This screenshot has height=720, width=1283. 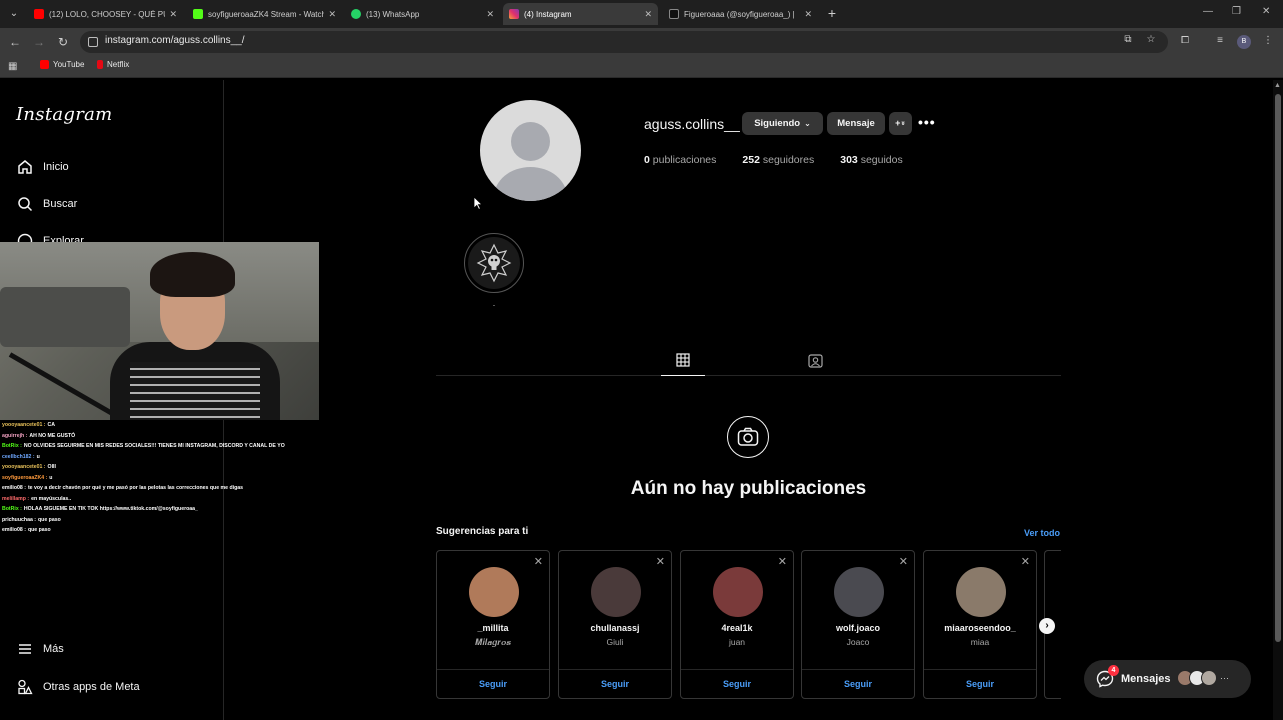 I want to click on cast-icon: ⧉, so click(x=1128, y=40).